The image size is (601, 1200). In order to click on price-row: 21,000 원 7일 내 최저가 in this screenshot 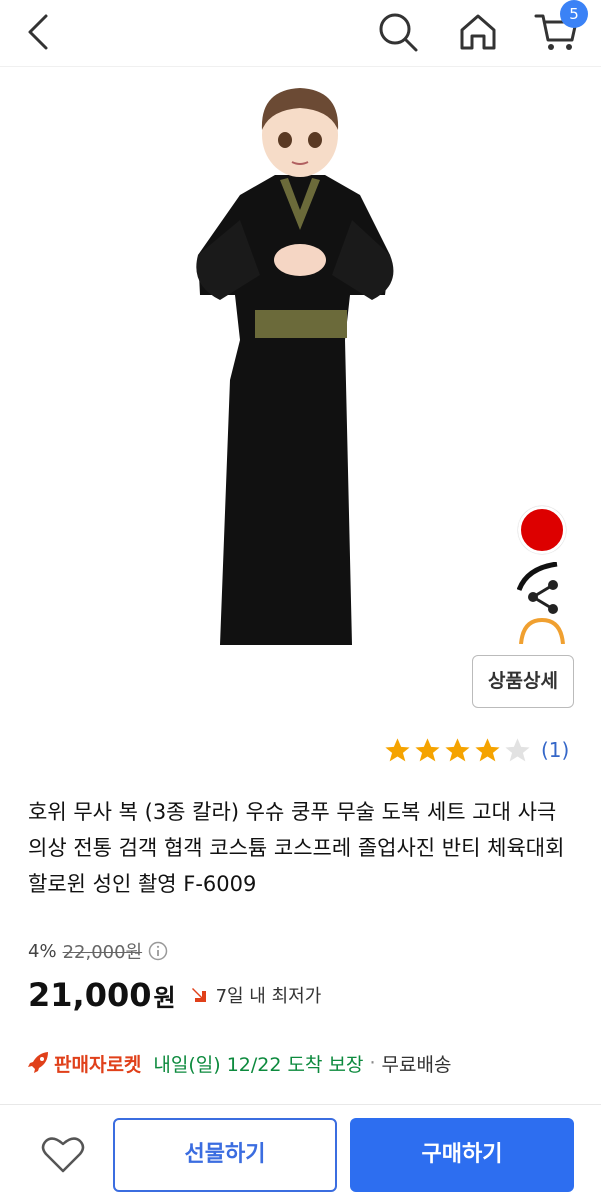, I will do `click(174, 995)`.